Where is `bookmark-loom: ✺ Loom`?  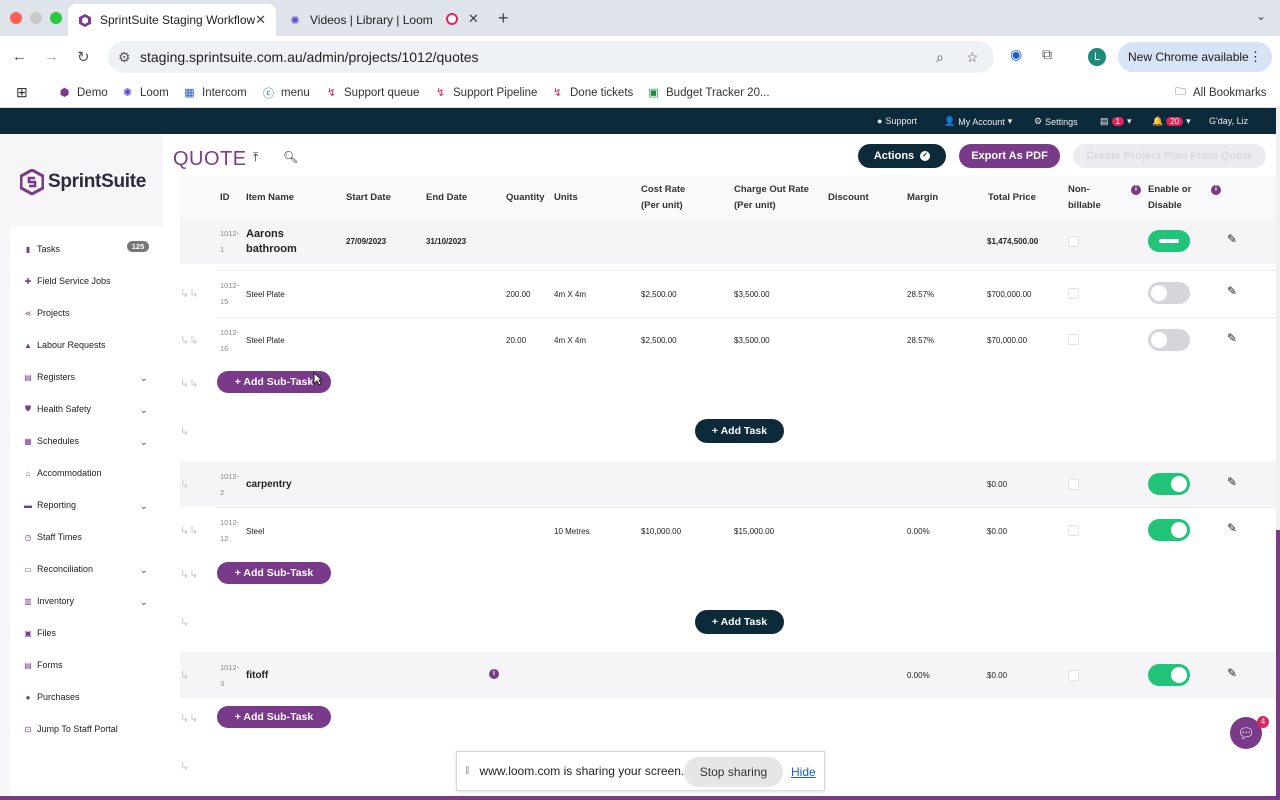
bookmark-loom: ✺ Loom is located at coordinates (145, 93).